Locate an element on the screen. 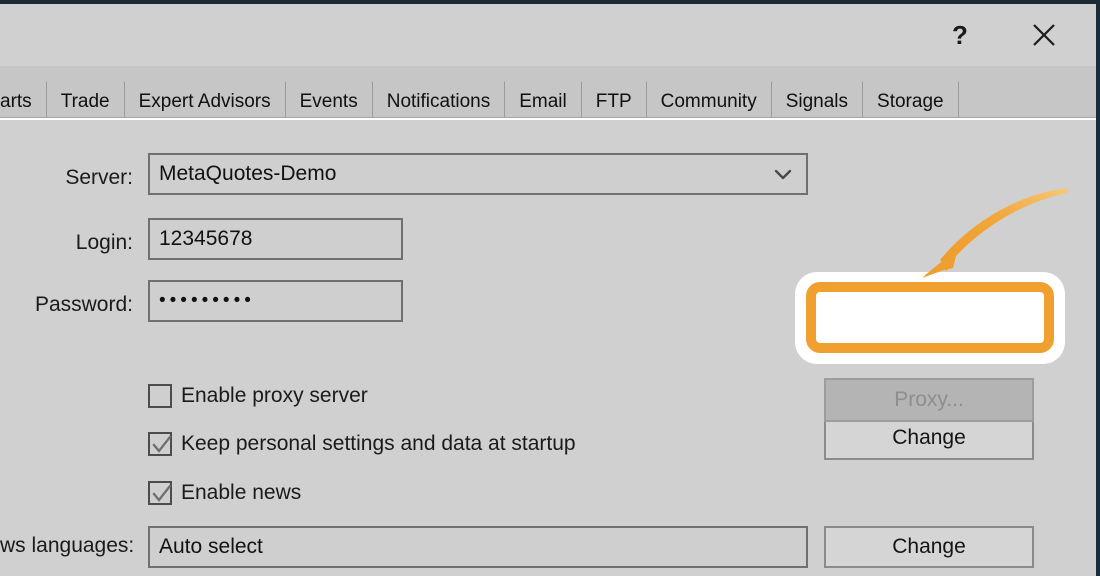 The image size is (1100, 576). tab-storage: Storage is located at coordinates (911, 101).